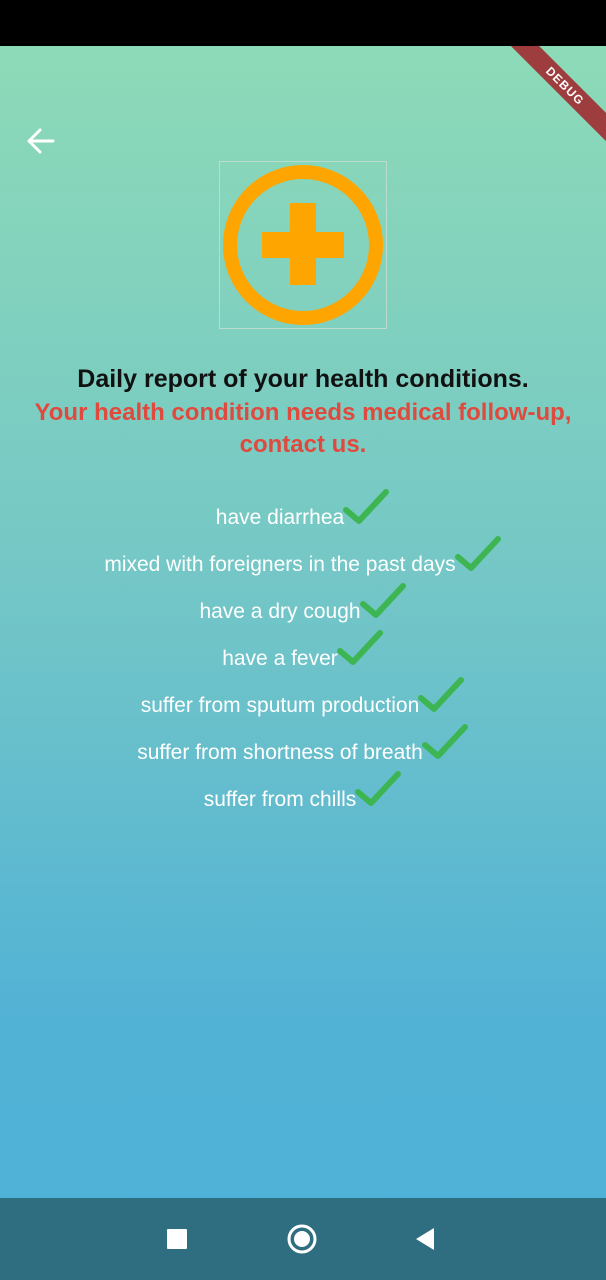  Describe the element at coordinates (280, 517) in the screenshot. I see `symptom-label: have diarrhea` at that location.